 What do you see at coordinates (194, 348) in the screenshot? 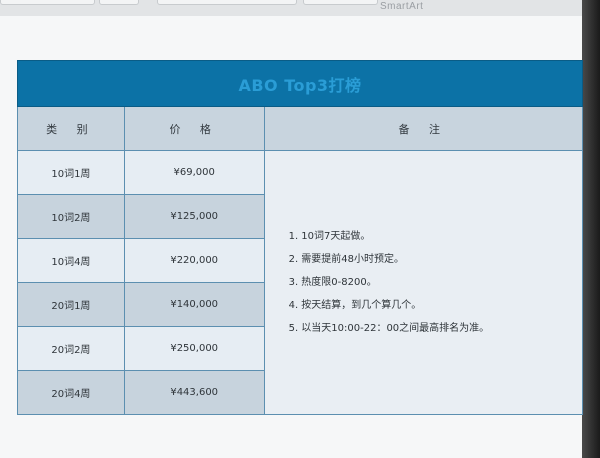
I see `row-price: ¥250,000` at bounding box center [194, 348].